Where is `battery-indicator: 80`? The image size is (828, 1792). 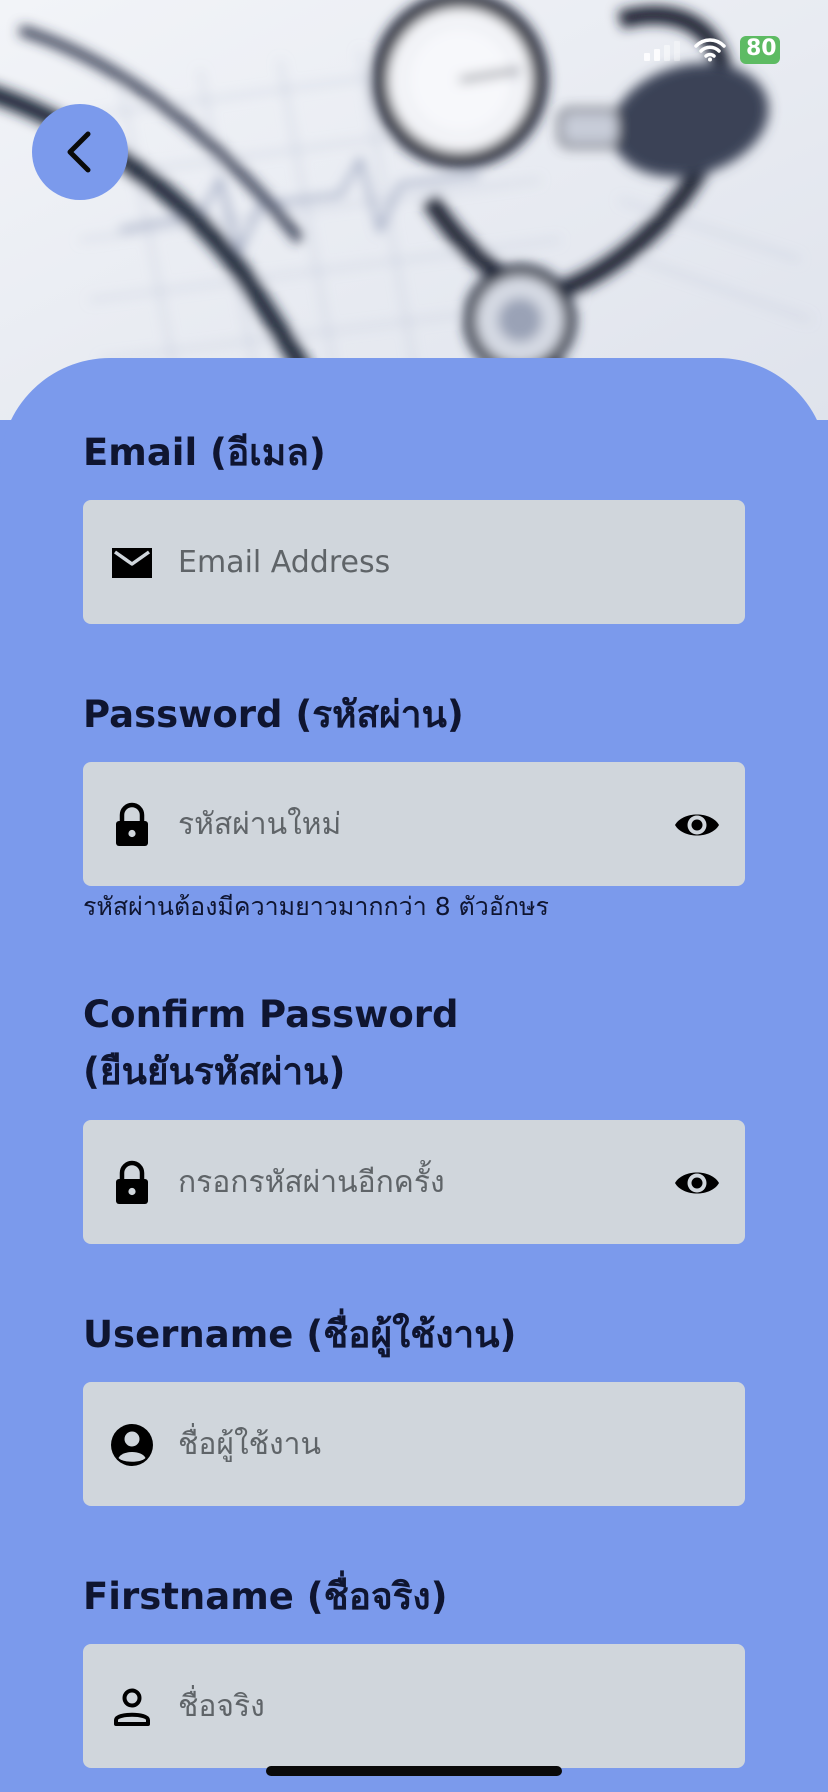
battery-indicator: 80 is located at coordinates (760, 50).